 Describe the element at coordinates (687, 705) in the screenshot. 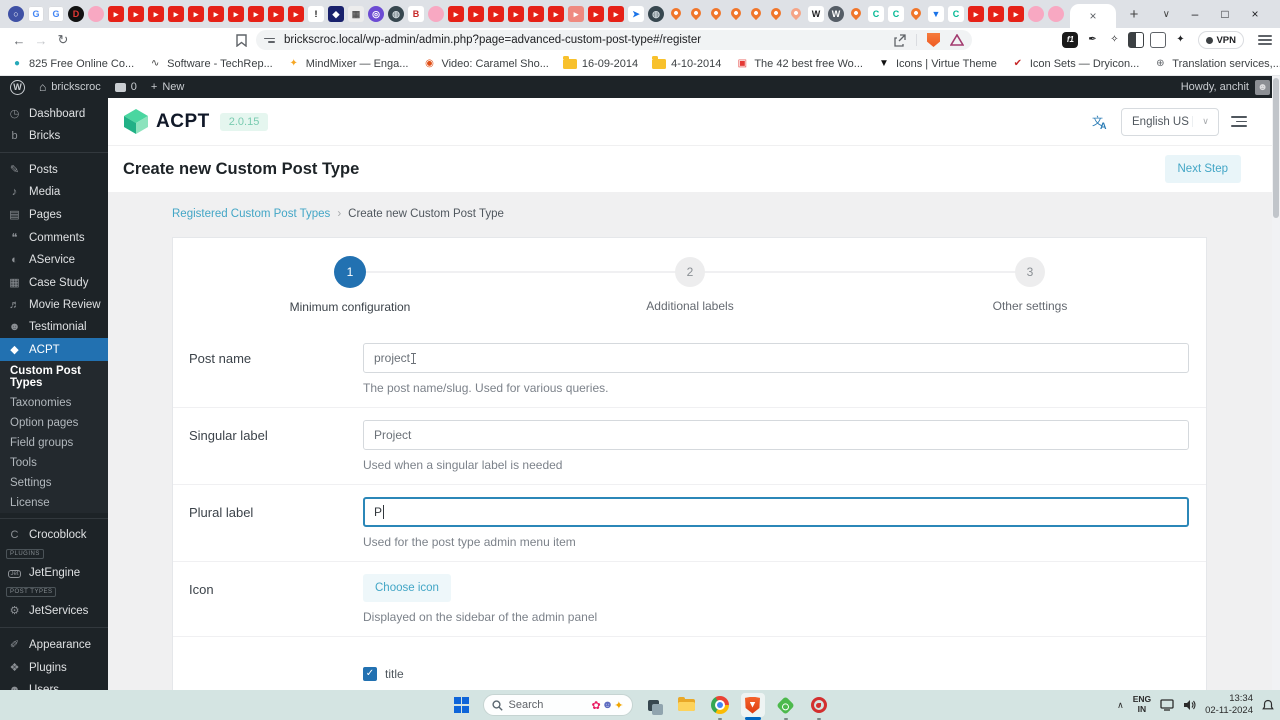

I see `file-explorer-button` at that location.